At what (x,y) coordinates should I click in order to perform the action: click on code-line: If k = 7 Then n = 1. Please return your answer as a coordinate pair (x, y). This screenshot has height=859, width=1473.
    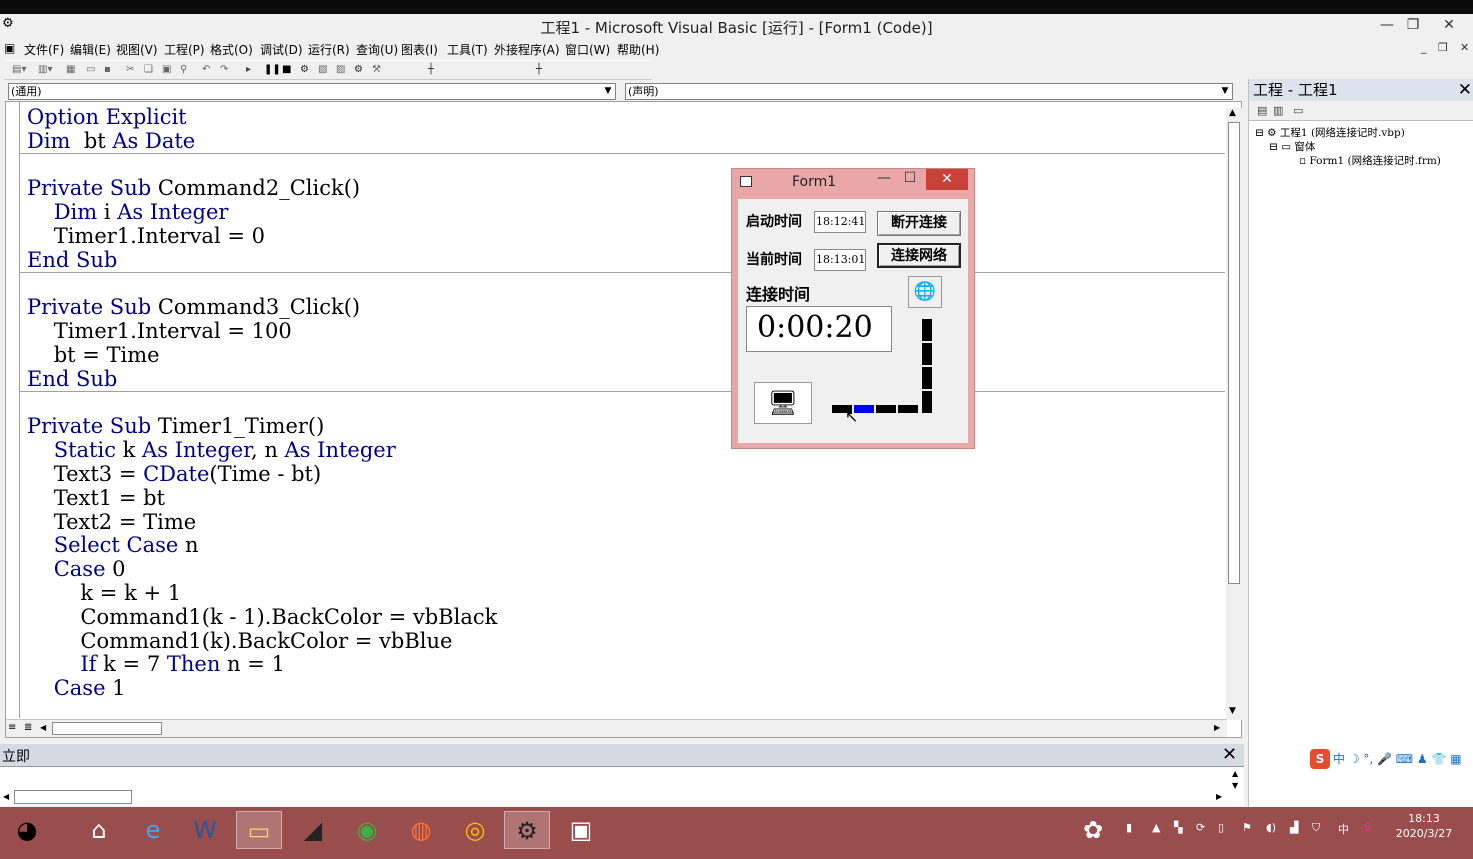
    Looking at the image, I should click on (627, 664).